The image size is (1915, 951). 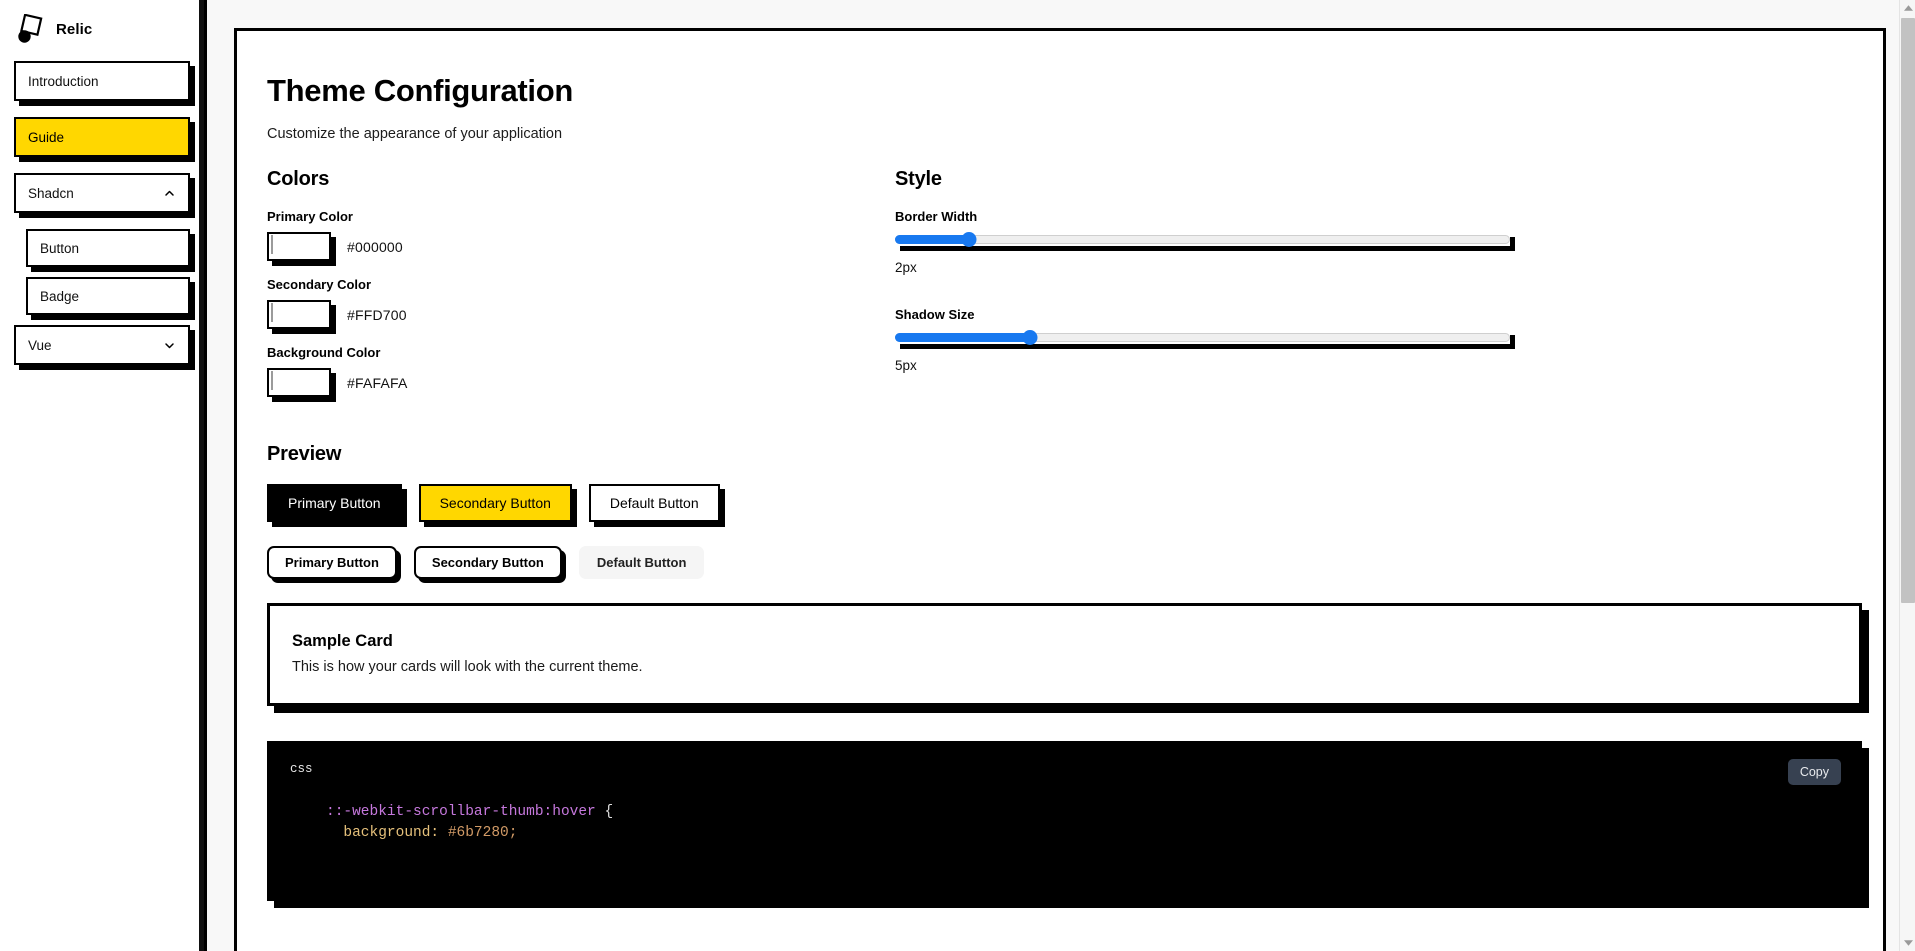 I want to click on sidebar-scrollbar, so click(x=201, y=475).